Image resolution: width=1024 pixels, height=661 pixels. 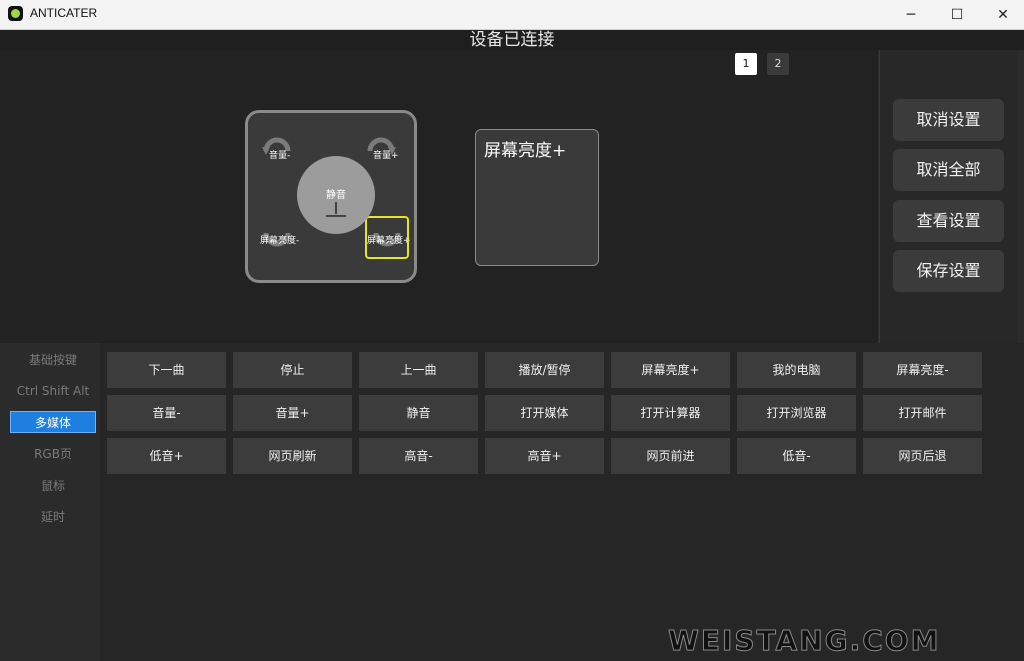 What do you see at coordinates (670, 370) in the screenshot?
I see `function-key: 屏幕亮度+` at bounding box center [670, 370].